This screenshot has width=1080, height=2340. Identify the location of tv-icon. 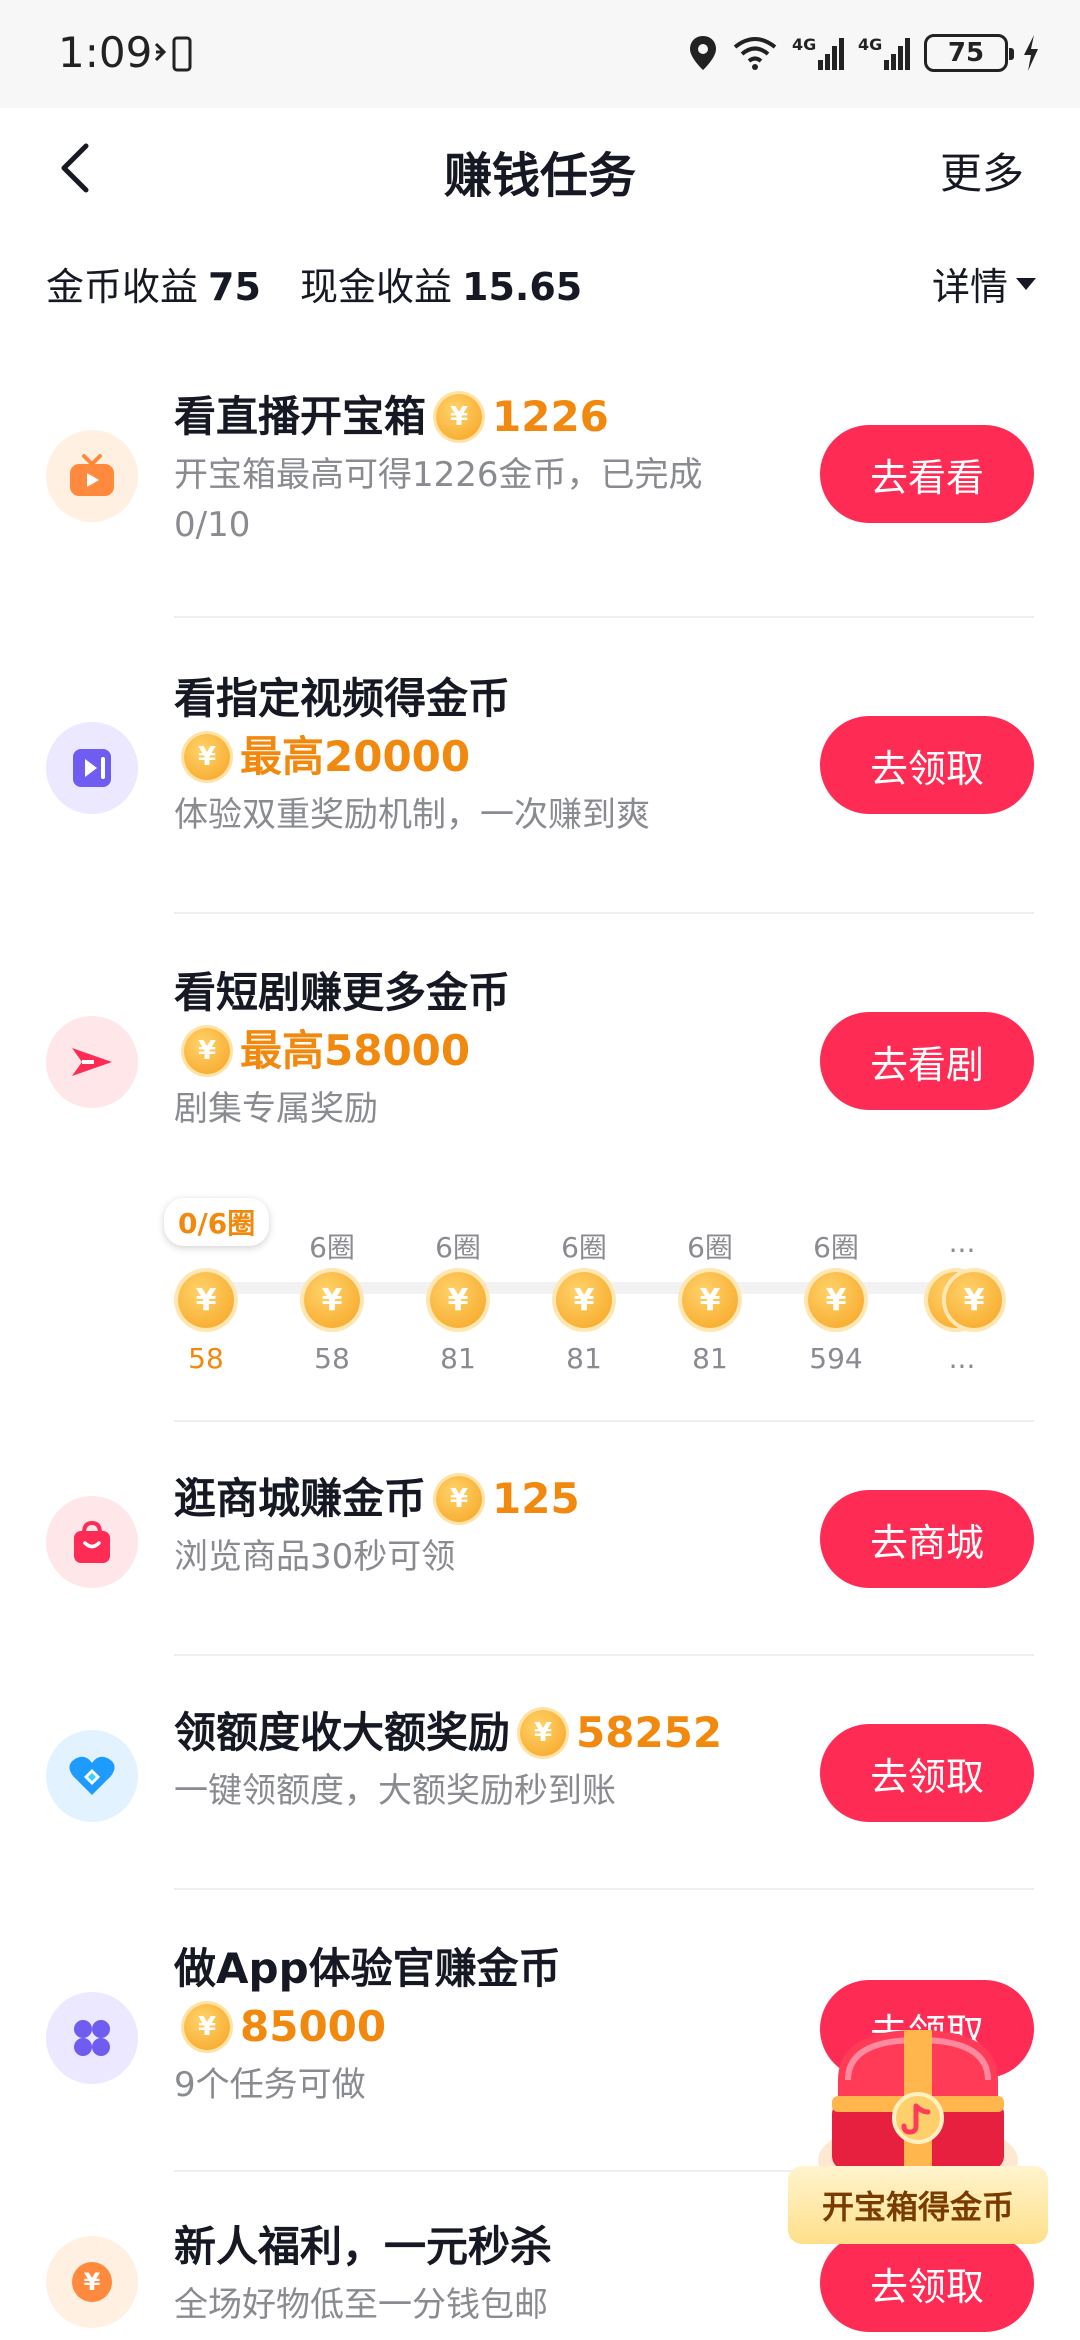
(92, 476).